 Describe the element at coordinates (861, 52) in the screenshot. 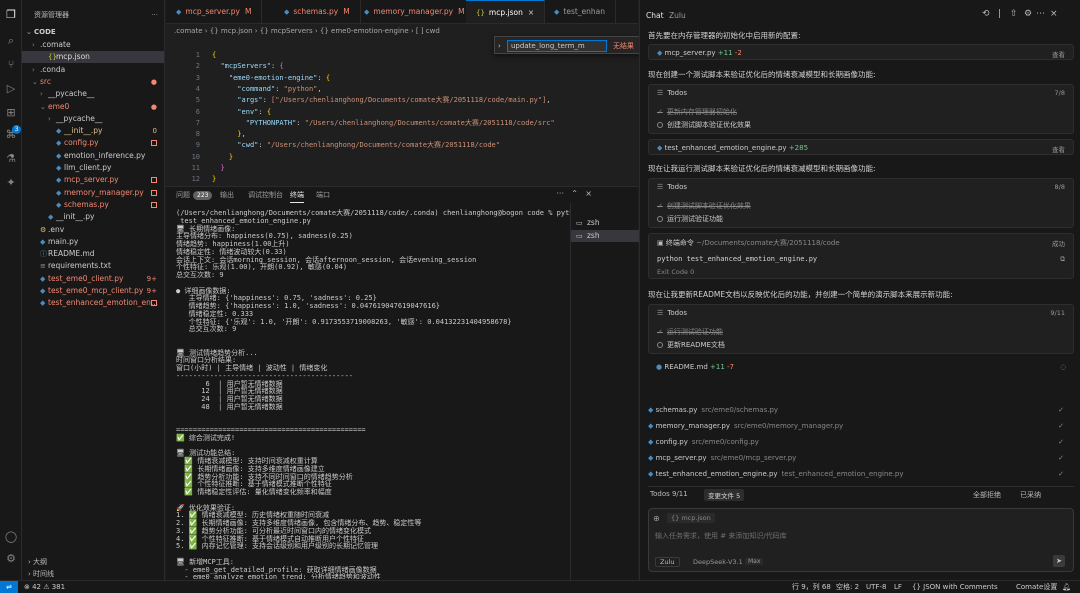

I see `file-change-card: ◆ mcp_server.py +11 -2 查看` at that location.